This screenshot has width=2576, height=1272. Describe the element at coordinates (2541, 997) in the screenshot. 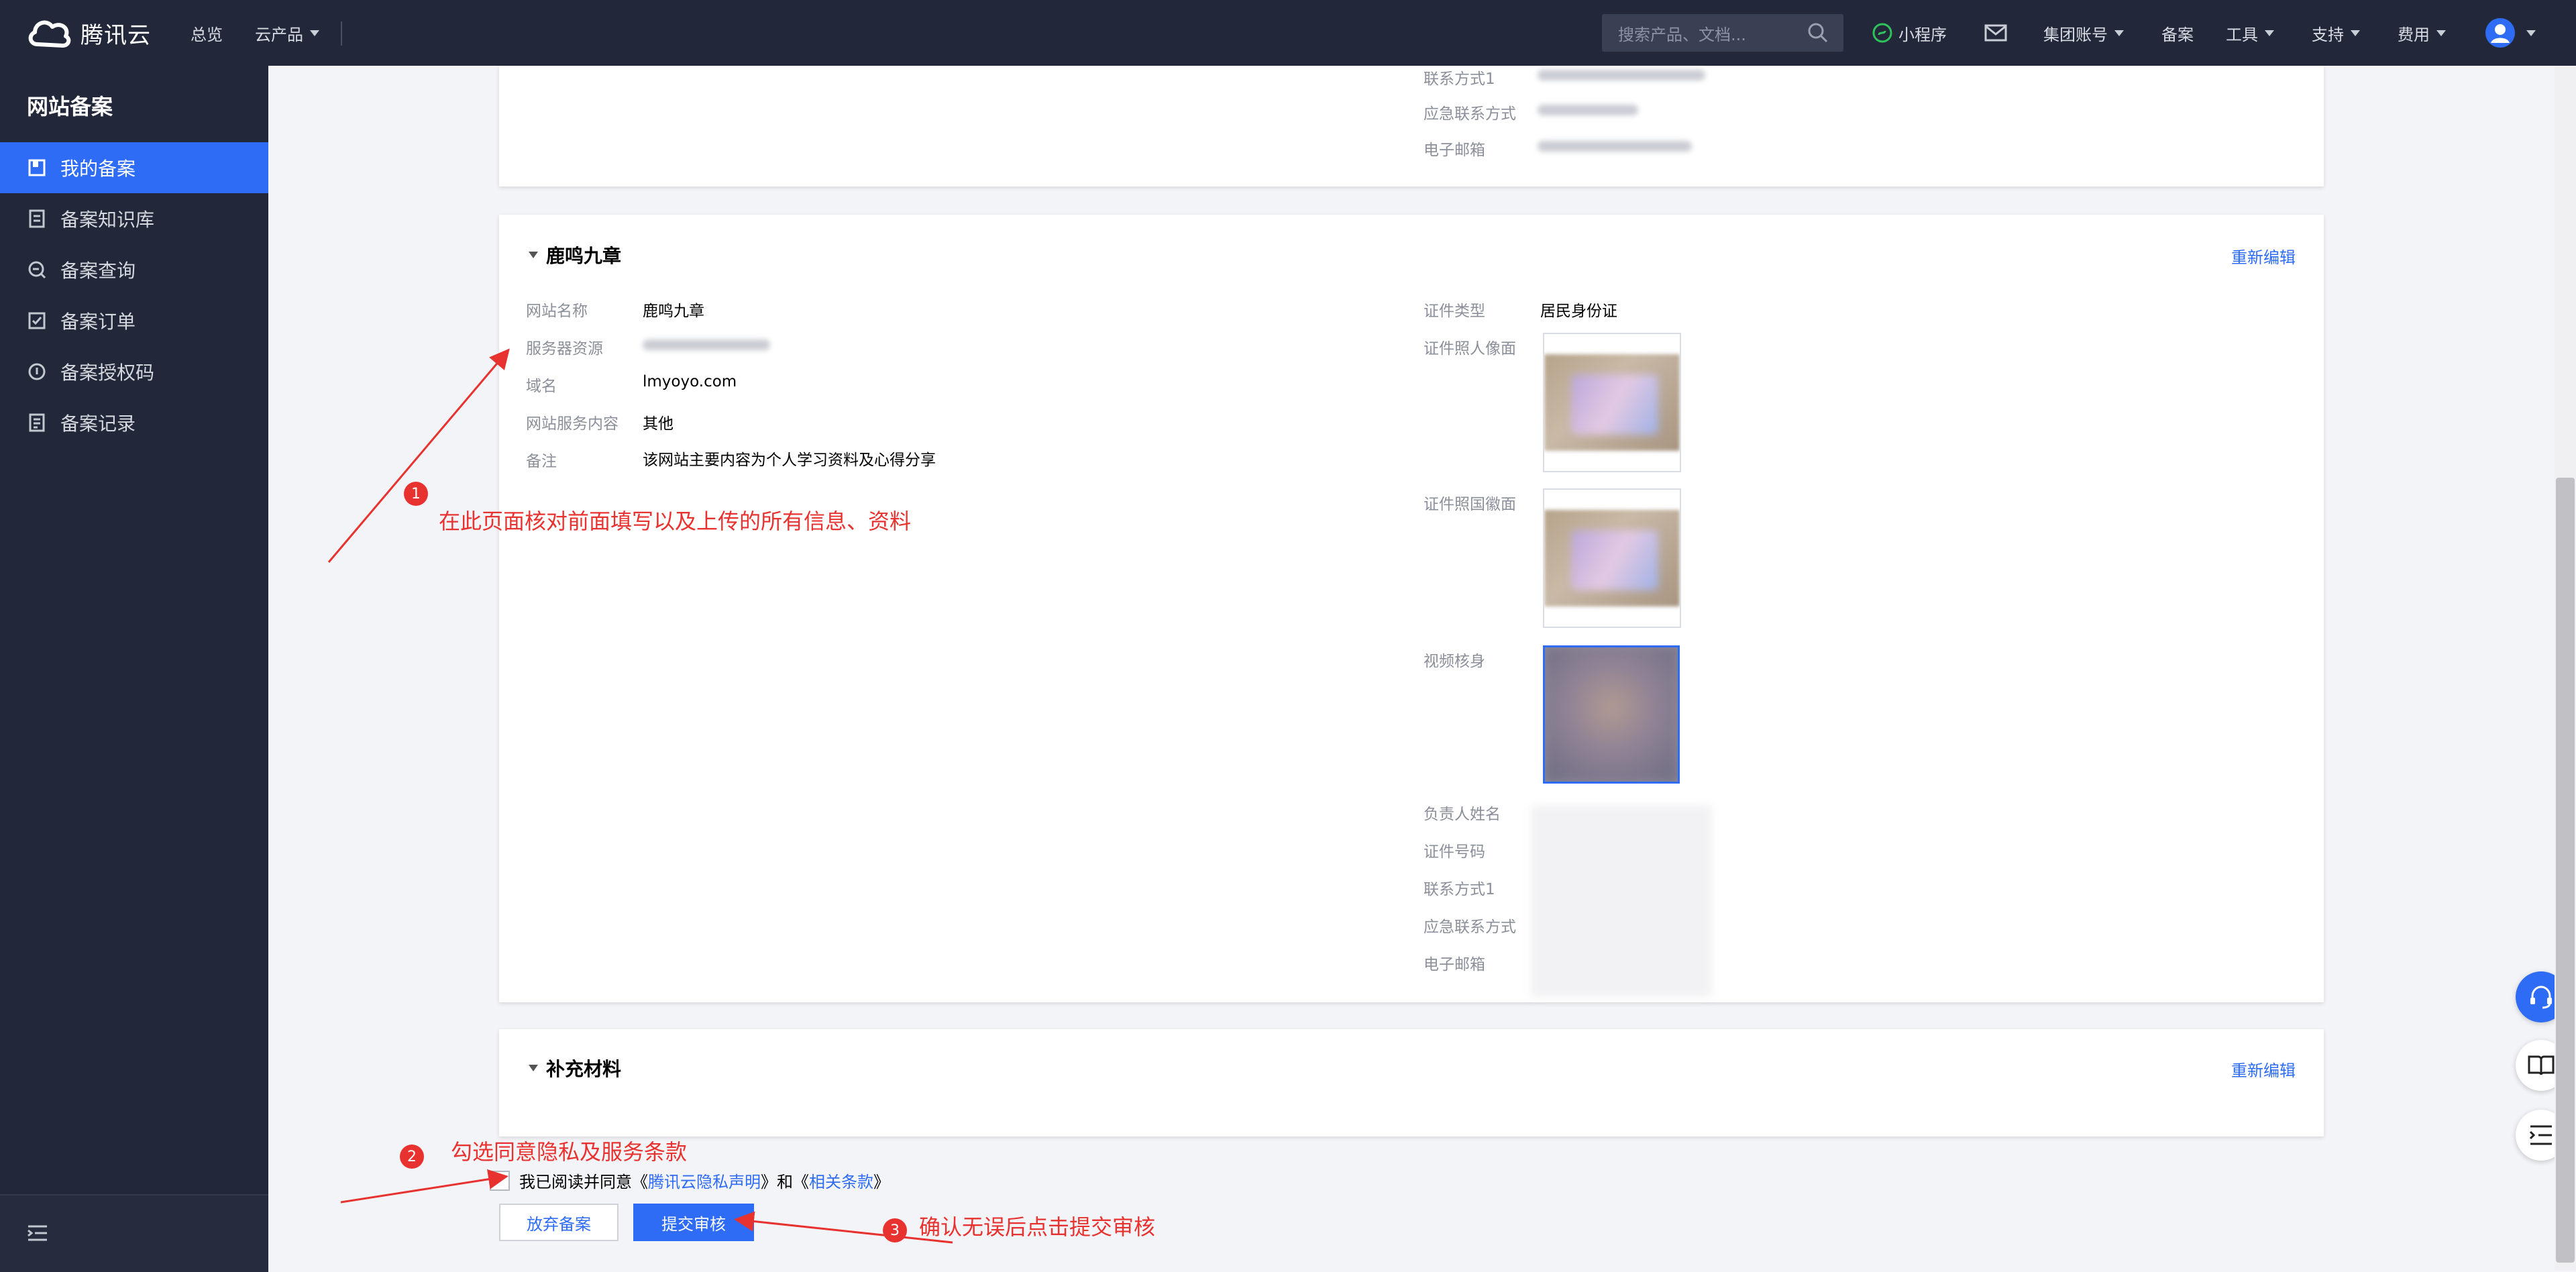

I see `headset-icon` at that location.